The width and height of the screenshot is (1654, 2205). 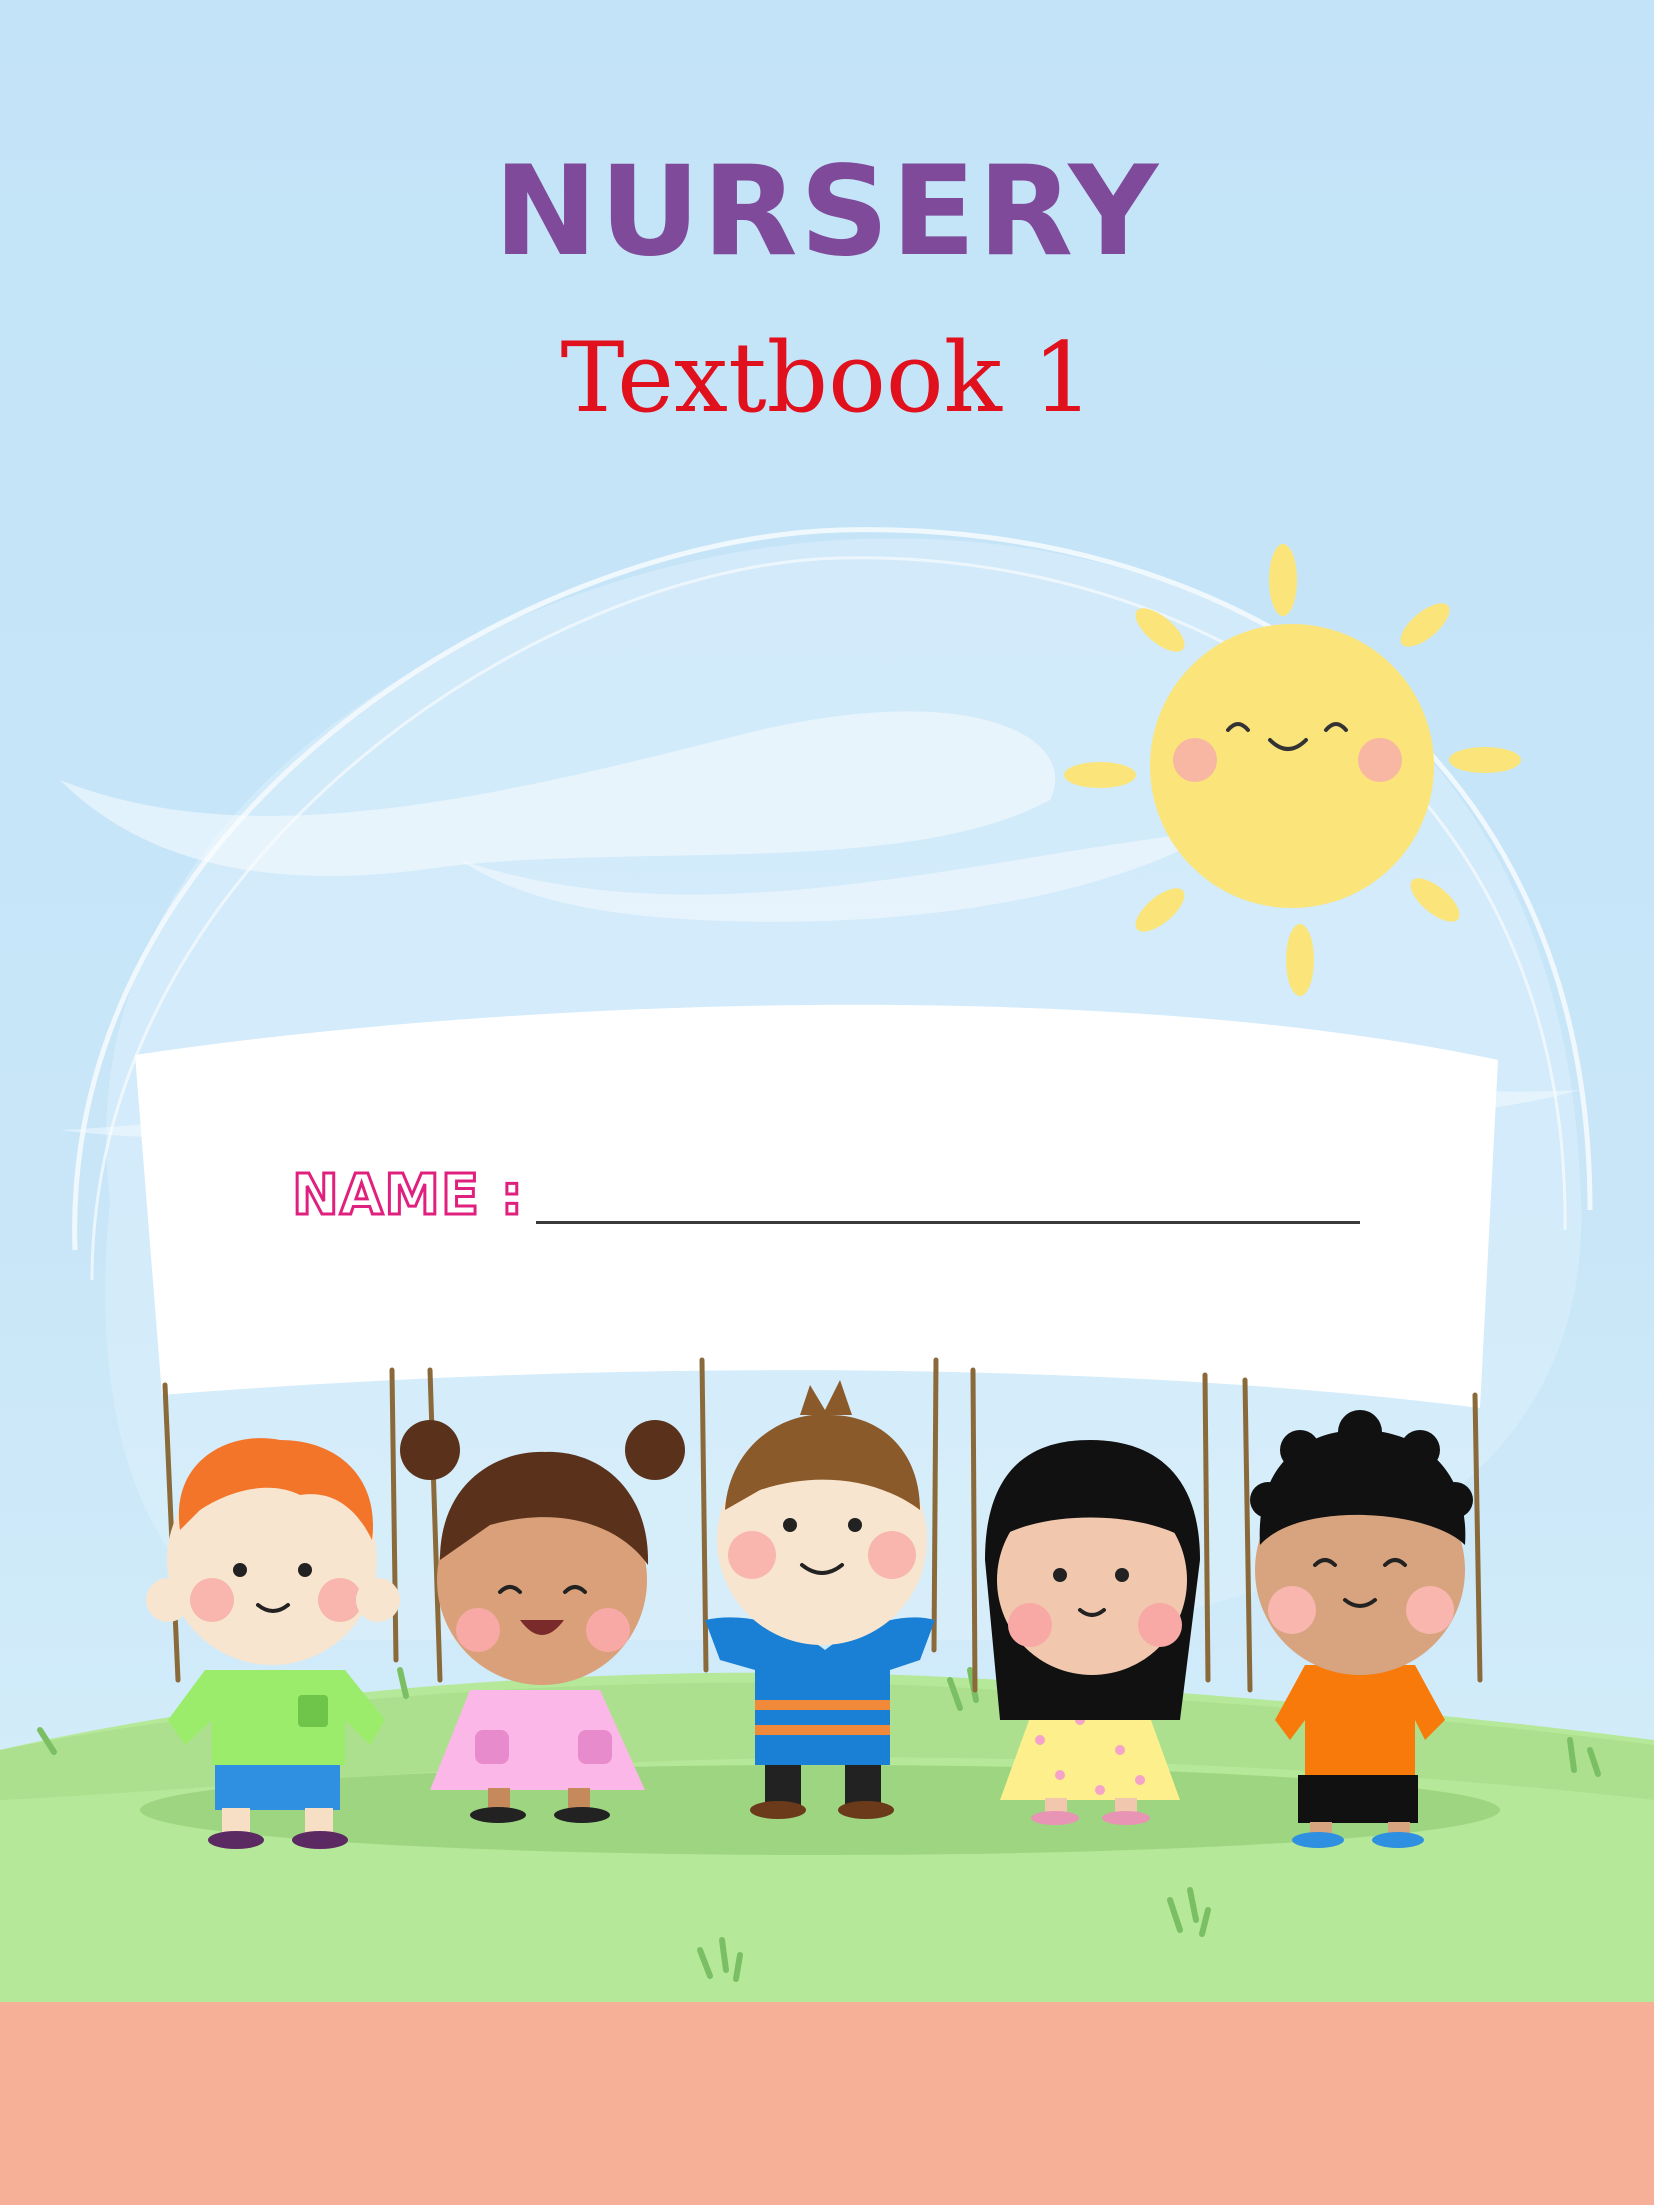 What do you see at coordinates (827, 2103) in the screenshot?
I see `footer-band` at bounding box center [827, 2103].